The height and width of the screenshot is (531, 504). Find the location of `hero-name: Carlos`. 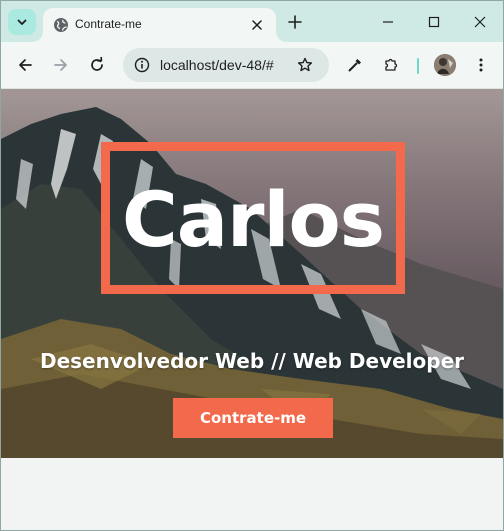

hero-name: Carlos is located at coordinates (253, 219).